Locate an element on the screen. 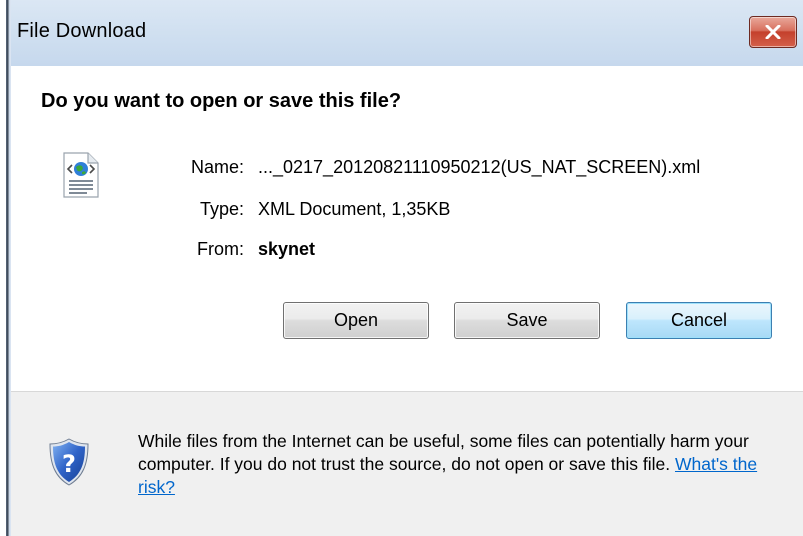 The image size is (803, 536). file-source-value: skynet is located at coordinates (287, 249).